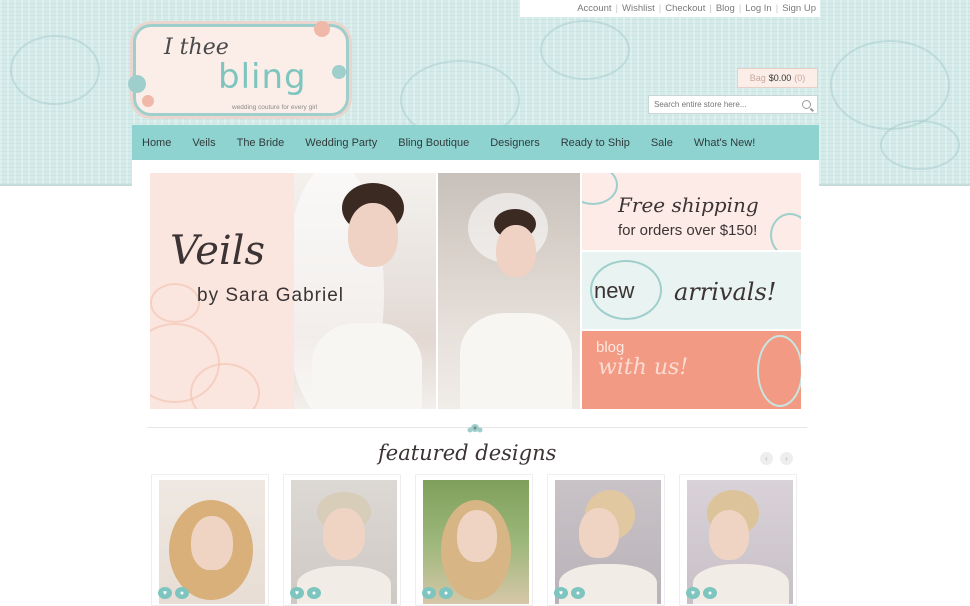 Image resolution: width=970 pixels, height=606 pixels. Describe the element at coordinates (758, 8) in the screenshot. I see `login-link: Log In` at that location.